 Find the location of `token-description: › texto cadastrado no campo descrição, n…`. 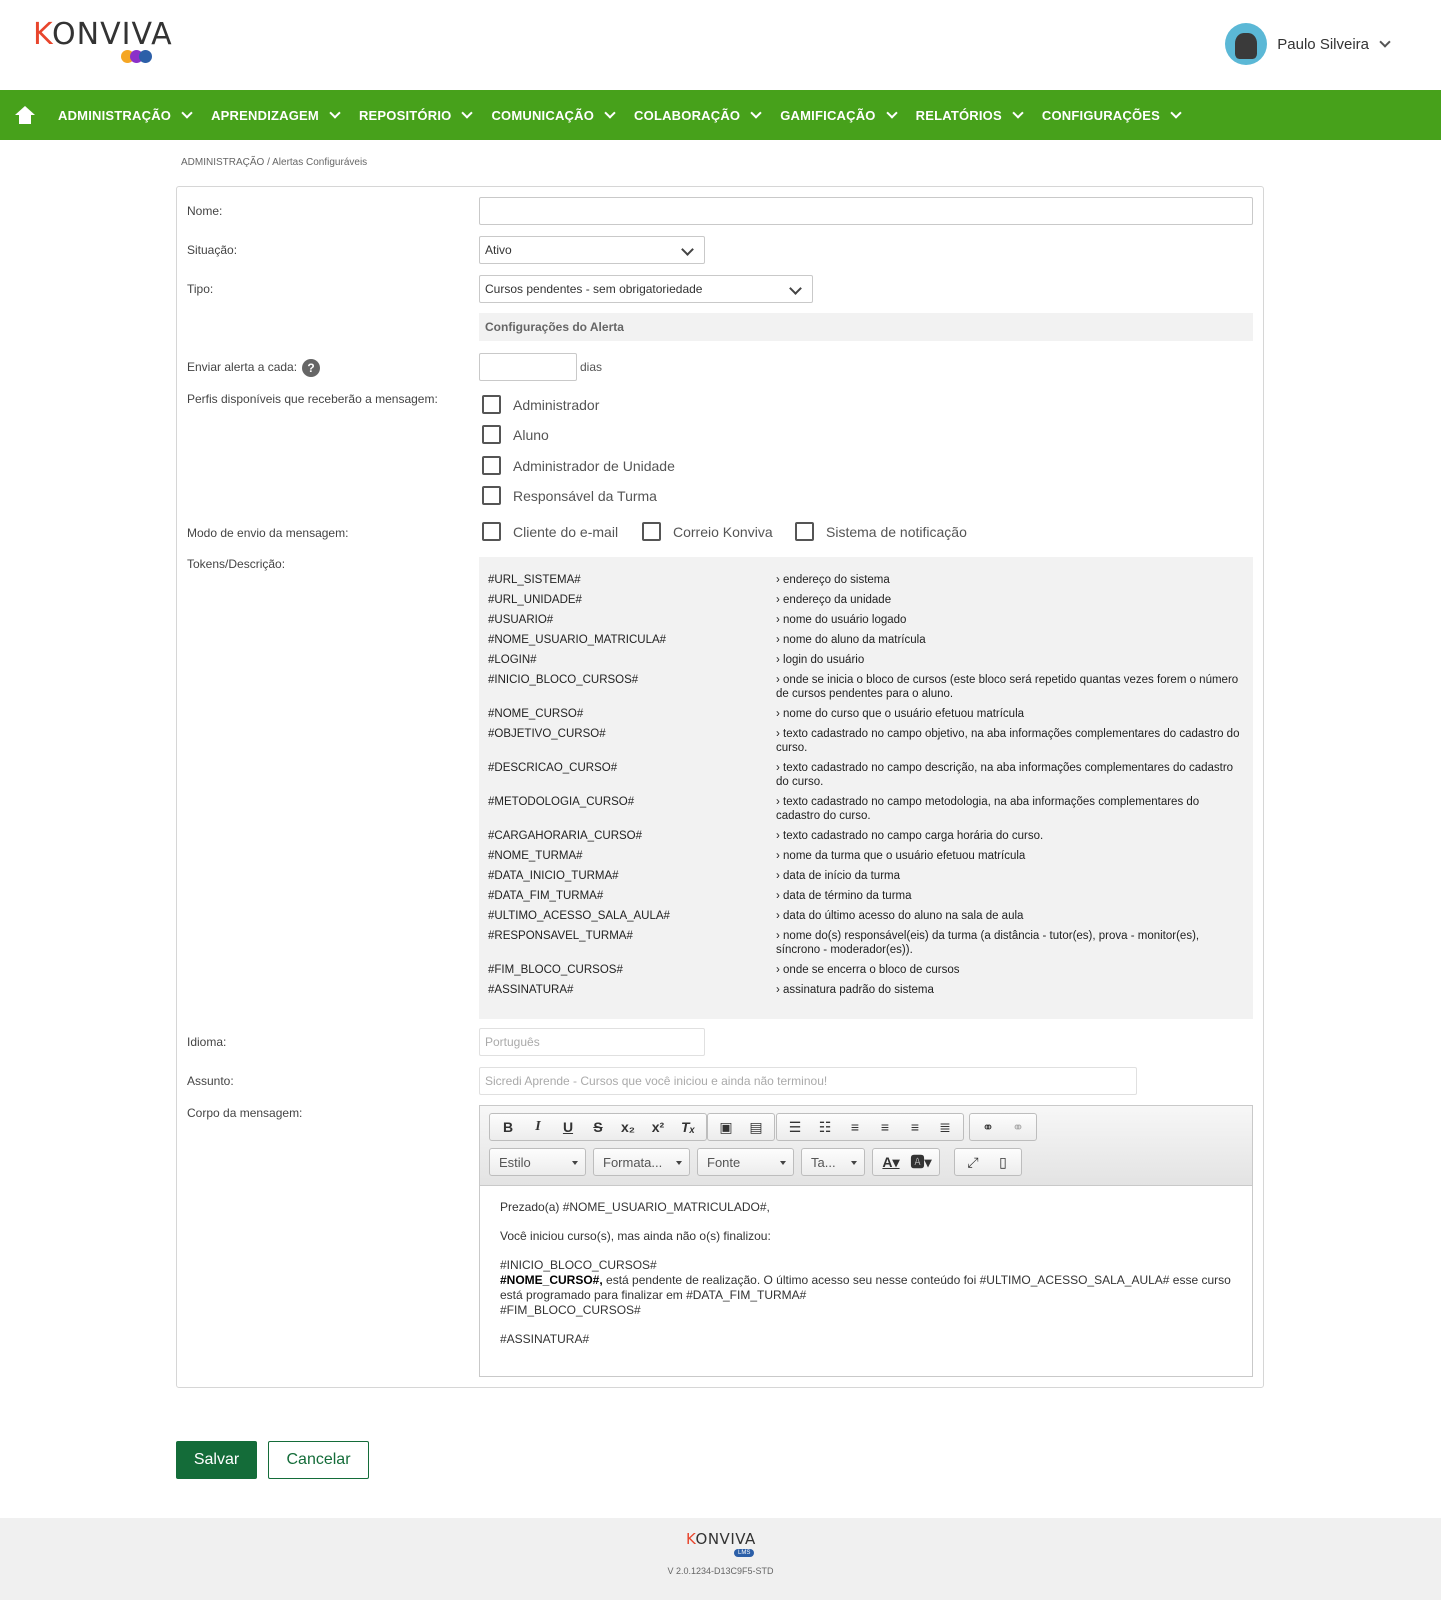

token-description: › texto cadastrado no campo descrição, n… is located at coordinates (1005, 775).